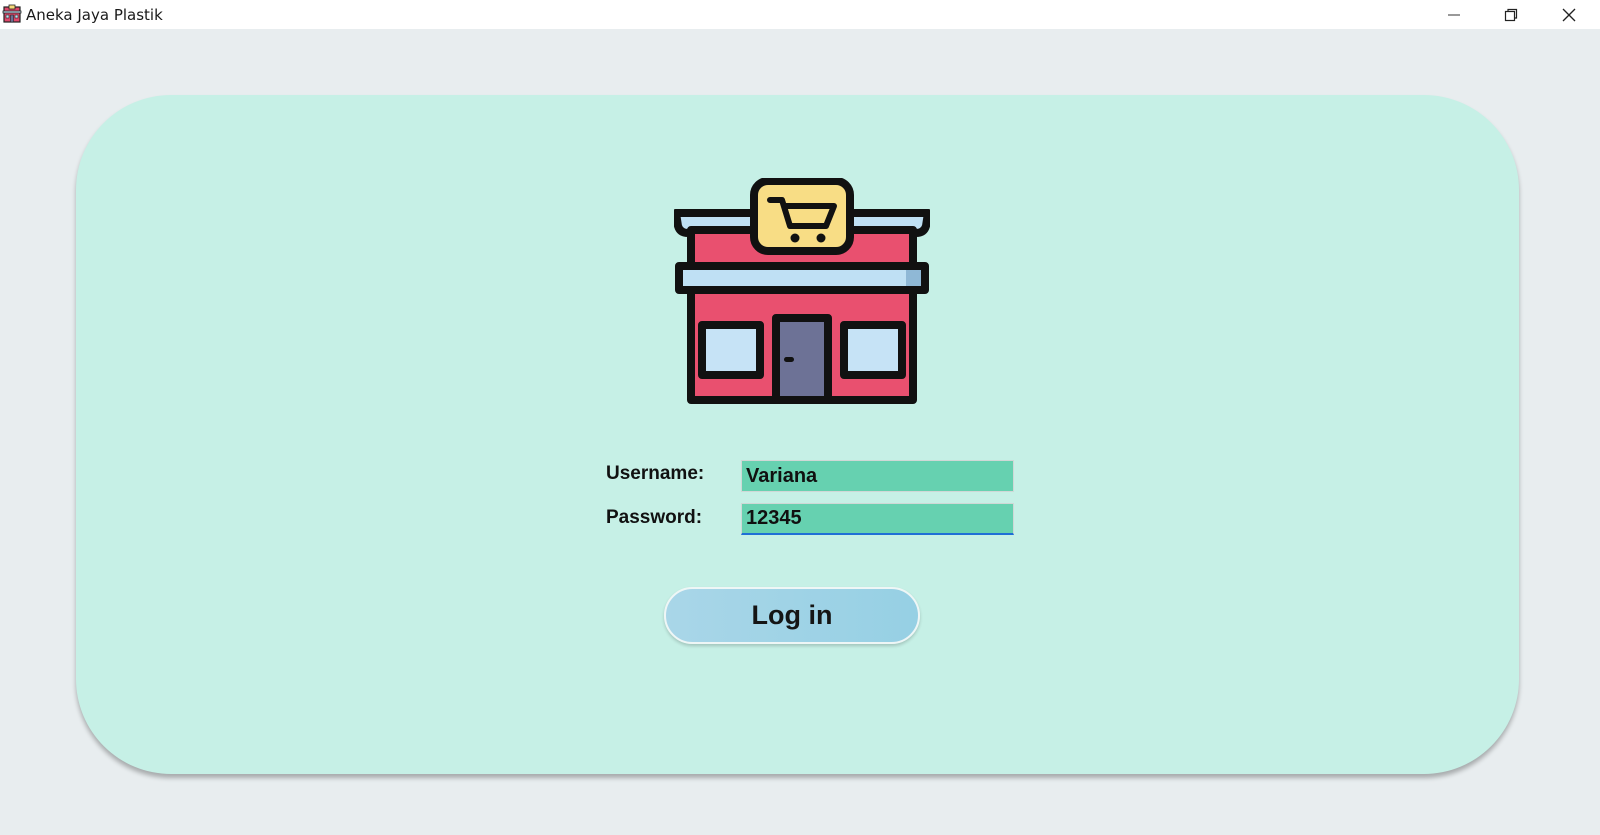  I want to click on restore-icon, so click(1511, 14).